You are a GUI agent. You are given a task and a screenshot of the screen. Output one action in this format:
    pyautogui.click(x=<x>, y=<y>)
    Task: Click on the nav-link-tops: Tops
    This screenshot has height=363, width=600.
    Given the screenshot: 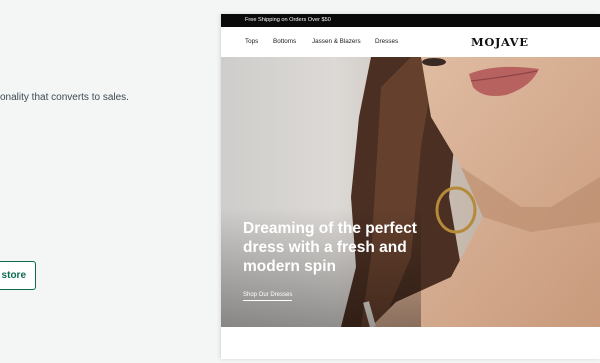 What is the action you would take?
    pyautogui.click(x=251, y=41)
    